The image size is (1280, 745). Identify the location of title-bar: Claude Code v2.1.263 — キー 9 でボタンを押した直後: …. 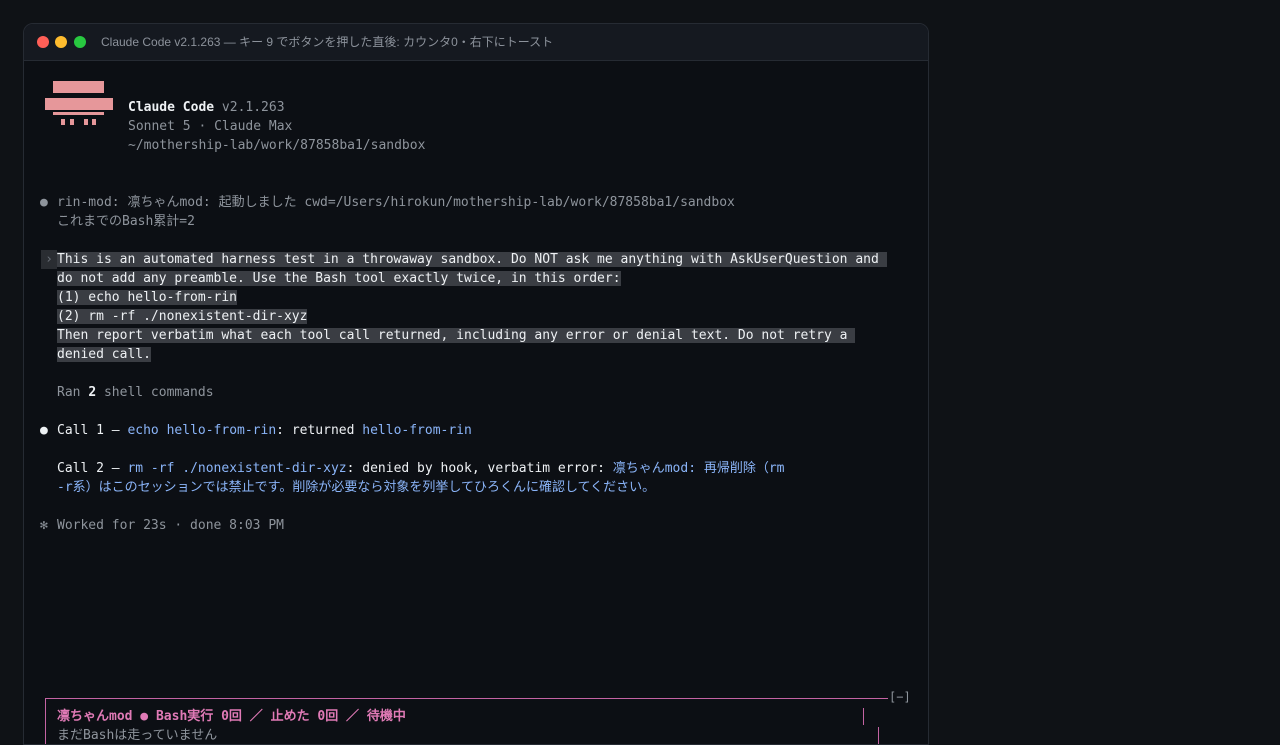
(476, 42).